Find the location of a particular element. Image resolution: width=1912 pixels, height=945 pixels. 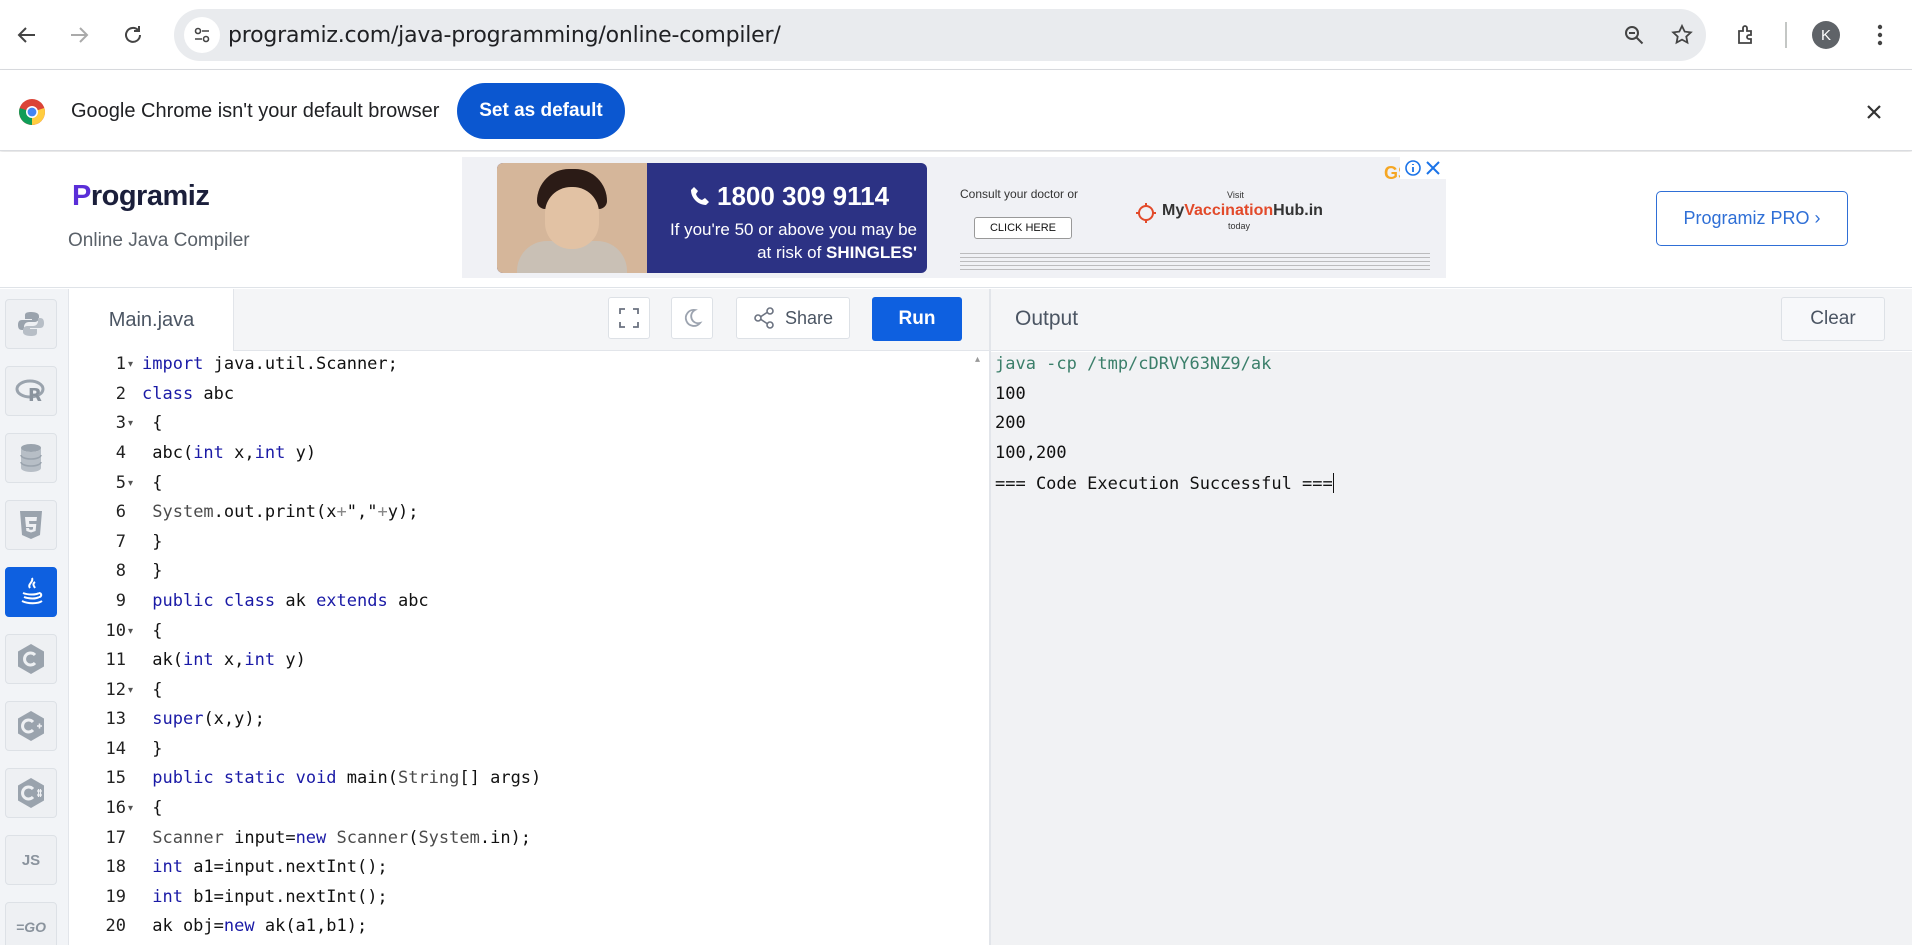

virus-icon is located at coordinates (1146, 213).